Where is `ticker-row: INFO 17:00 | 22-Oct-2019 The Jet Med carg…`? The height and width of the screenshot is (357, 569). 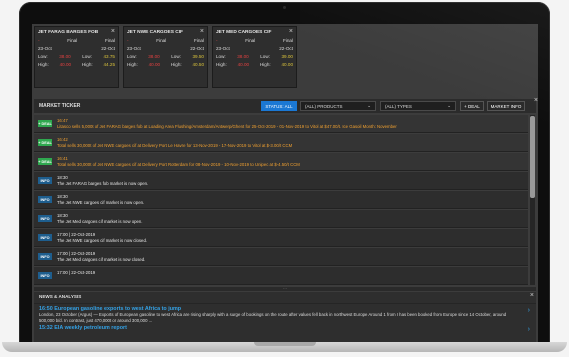 ticker-row: INFO 17:00 | 22-Oct-2019 The Jet Med carg… is located at coordinates (281, 257).